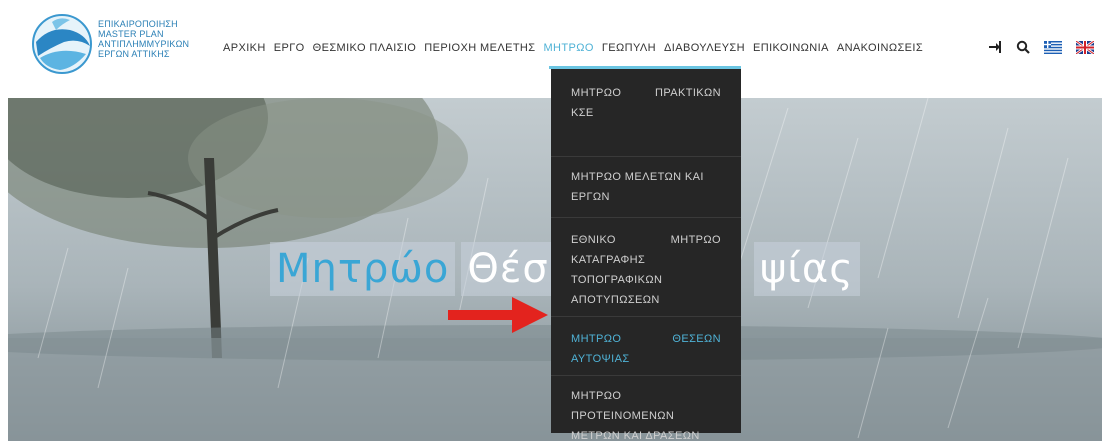 This screenshot has width=1102, height=441. I want to click on nav-item-registry: ΜΗΤΡΩΟ, so click(568, 50).